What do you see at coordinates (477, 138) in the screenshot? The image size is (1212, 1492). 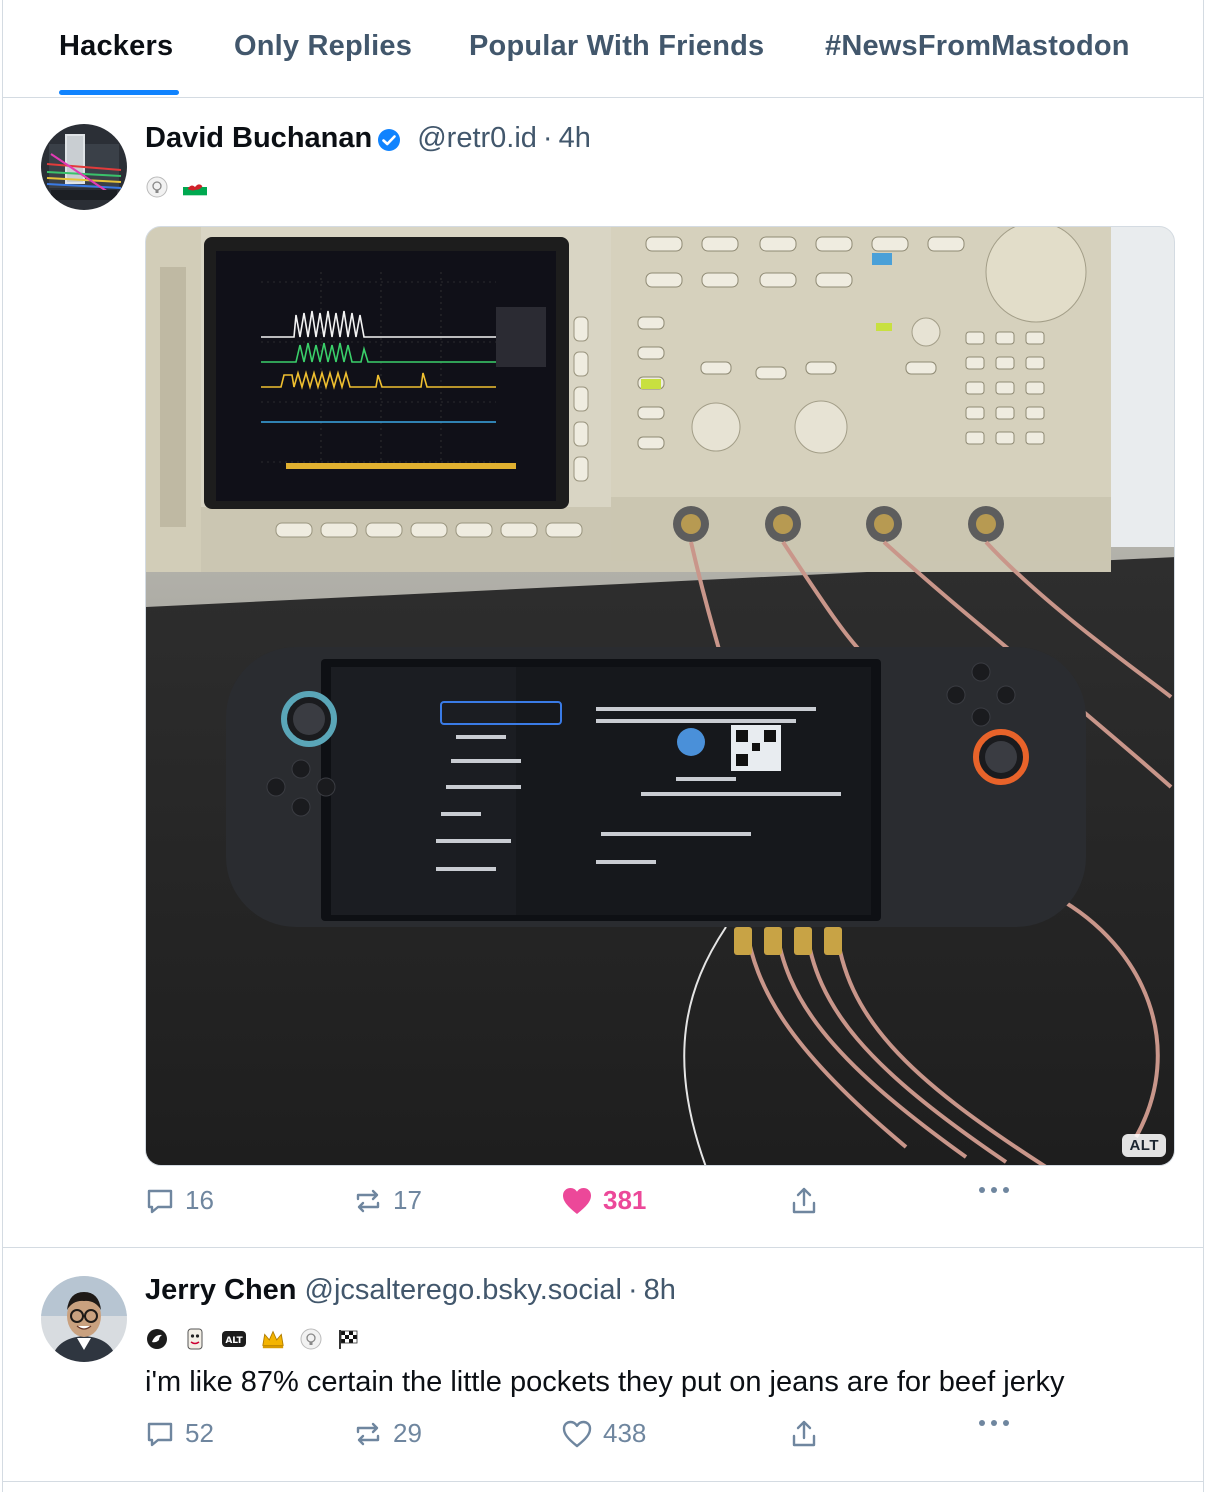 I see `author-handle: @retr0.id` at bounding box center [477, 138].